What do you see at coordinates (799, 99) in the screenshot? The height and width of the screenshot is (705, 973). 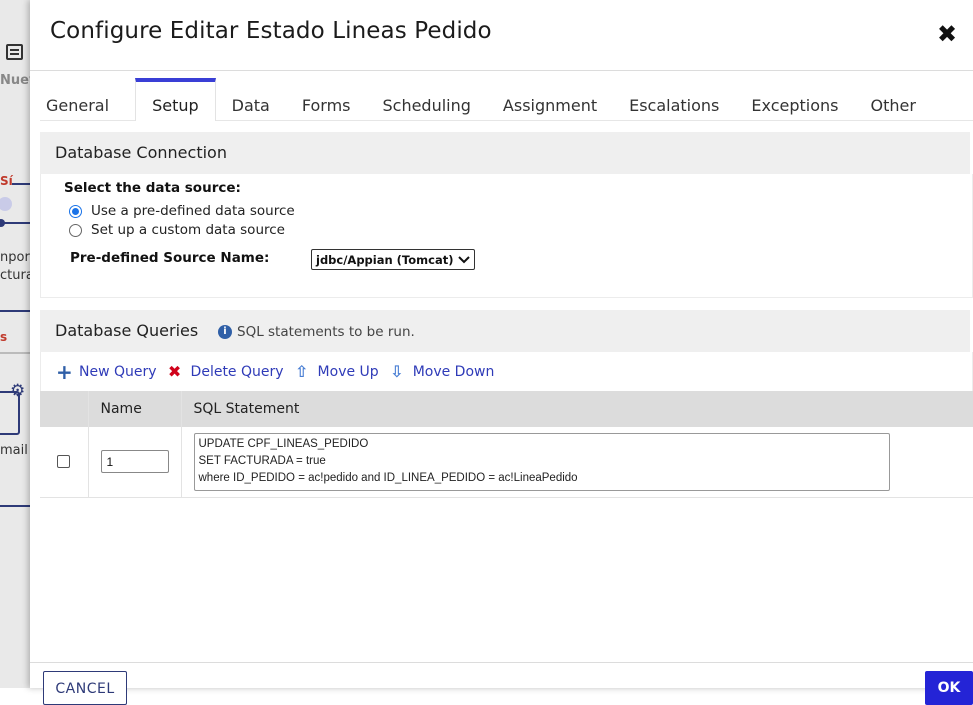 I see `tab-exceptions: Exceptions` at bounding box center [799, 99].